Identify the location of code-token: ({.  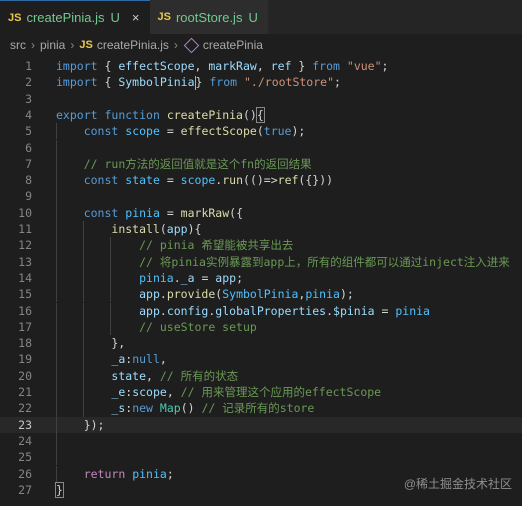
(236, 212).